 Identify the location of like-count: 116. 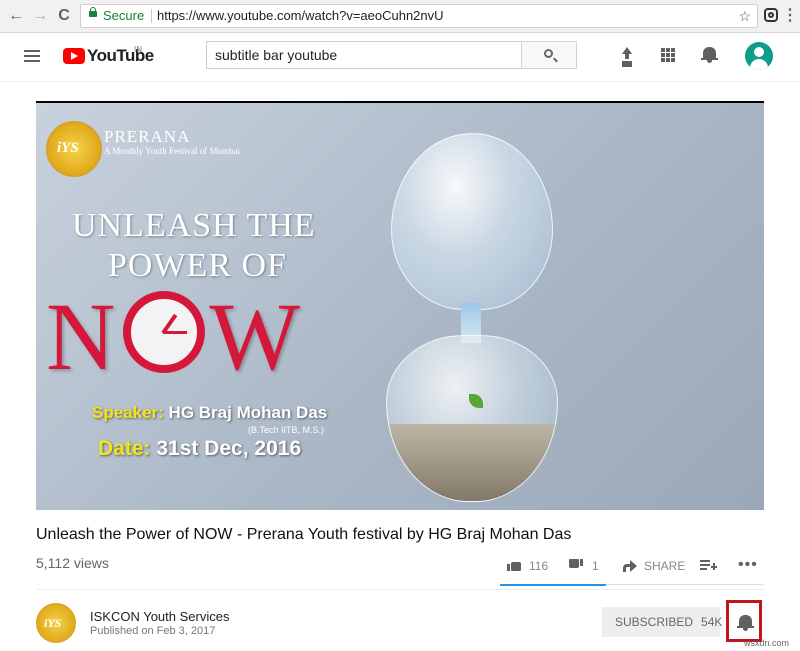
(539, 566).